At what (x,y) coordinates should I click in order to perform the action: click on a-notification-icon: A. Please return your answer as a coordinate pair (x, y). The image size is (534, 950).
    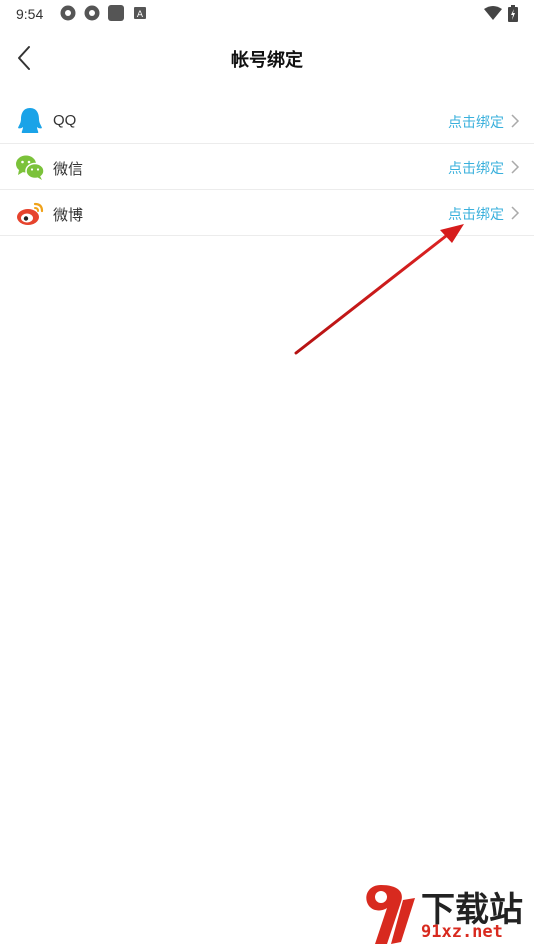
    Looking at the image, I should click on (140, 13).